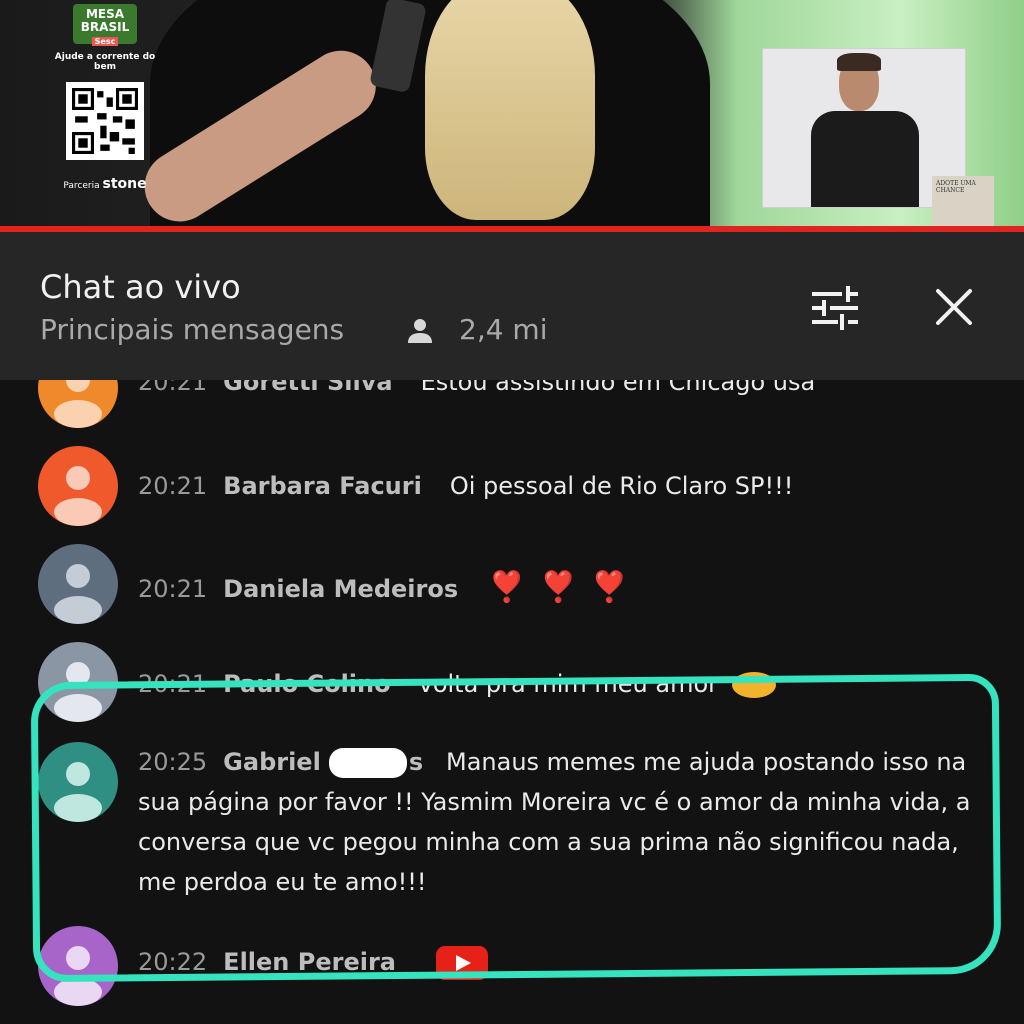 The image size is (1024, 1024). What do you see at coordinates (105, 121) in the screenshot?
I see `qr-code-icon` at bounding box center [105, 121].